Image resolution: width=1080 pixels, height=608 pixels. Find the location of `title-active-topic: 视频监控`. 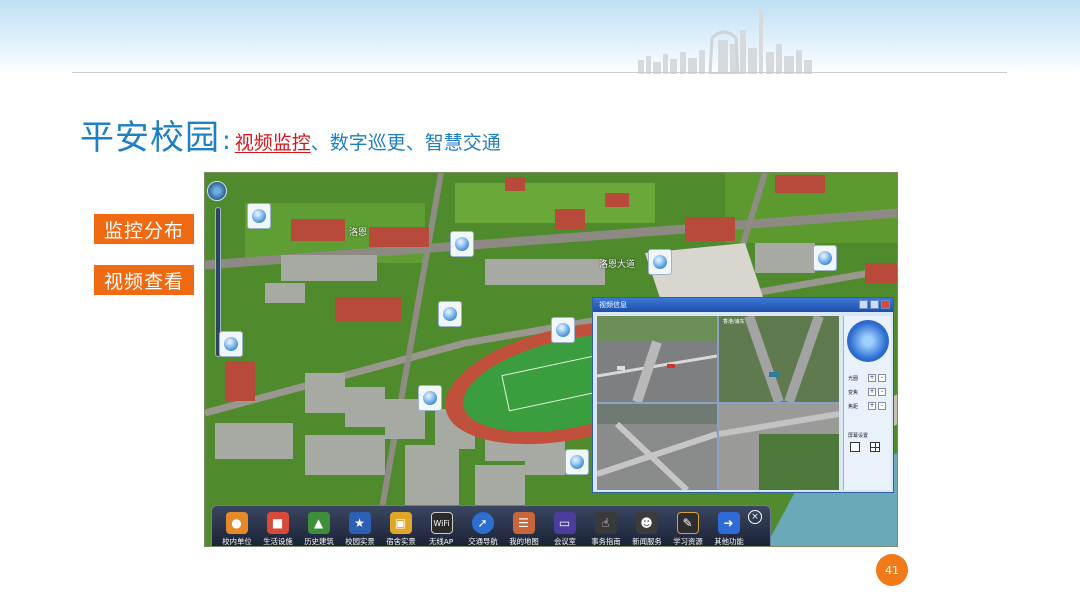

title-active-topic: 视频监控 is located at coordinates (273, 141).